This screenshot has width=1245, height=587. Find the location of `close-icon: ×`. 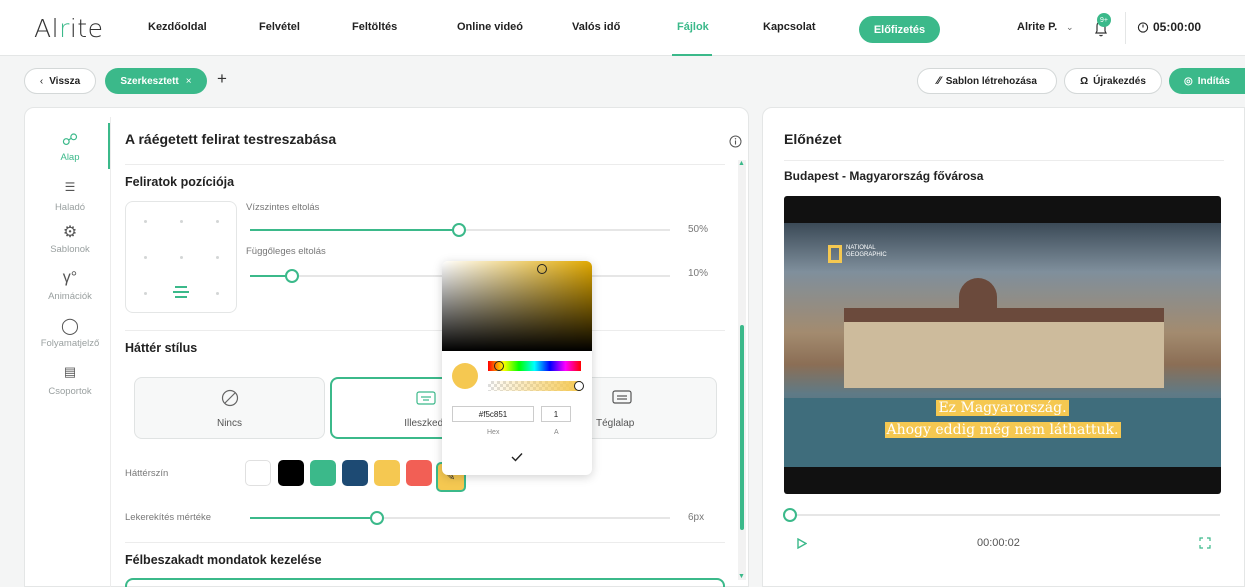

close-icon: × is located at coordinates (189, 81).